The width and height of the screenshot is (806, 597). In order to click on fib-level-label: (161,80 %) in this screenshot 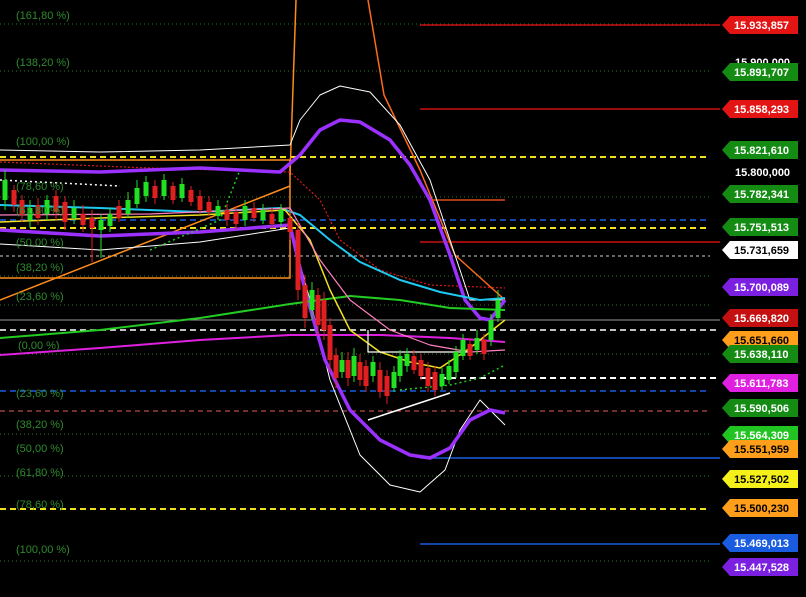, I will do `click(43, 16)`.